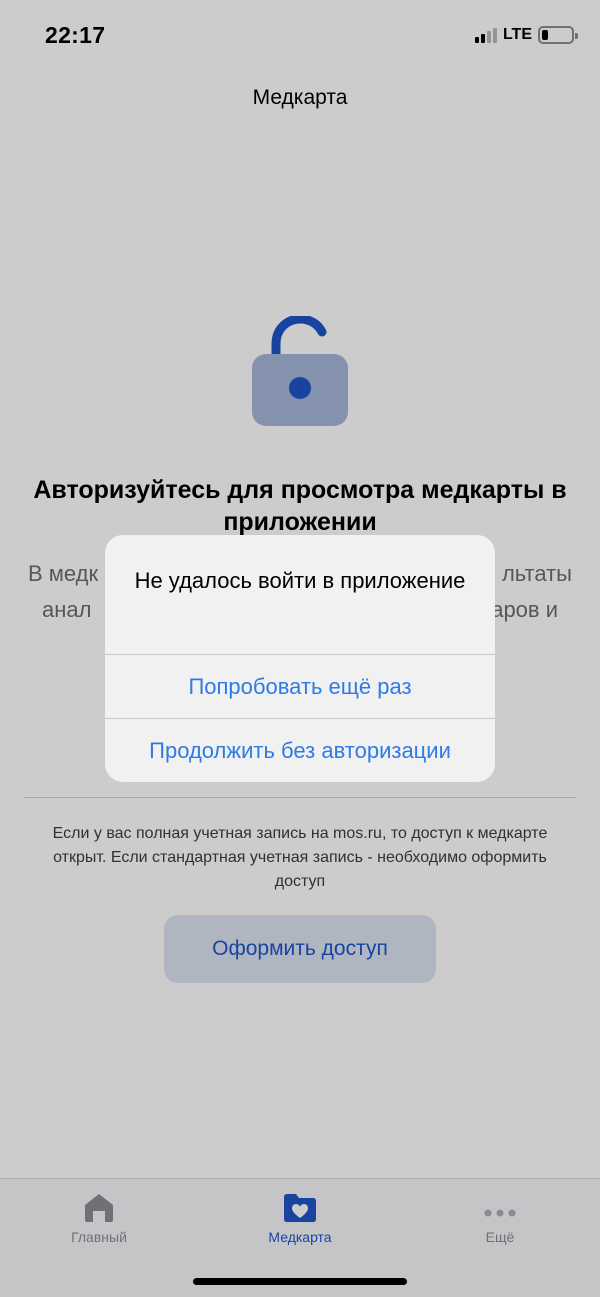  Describe the element at coordinates (300, 686) in the screenshot. I see `retry-button: Попробовать ещё раз` at that location.